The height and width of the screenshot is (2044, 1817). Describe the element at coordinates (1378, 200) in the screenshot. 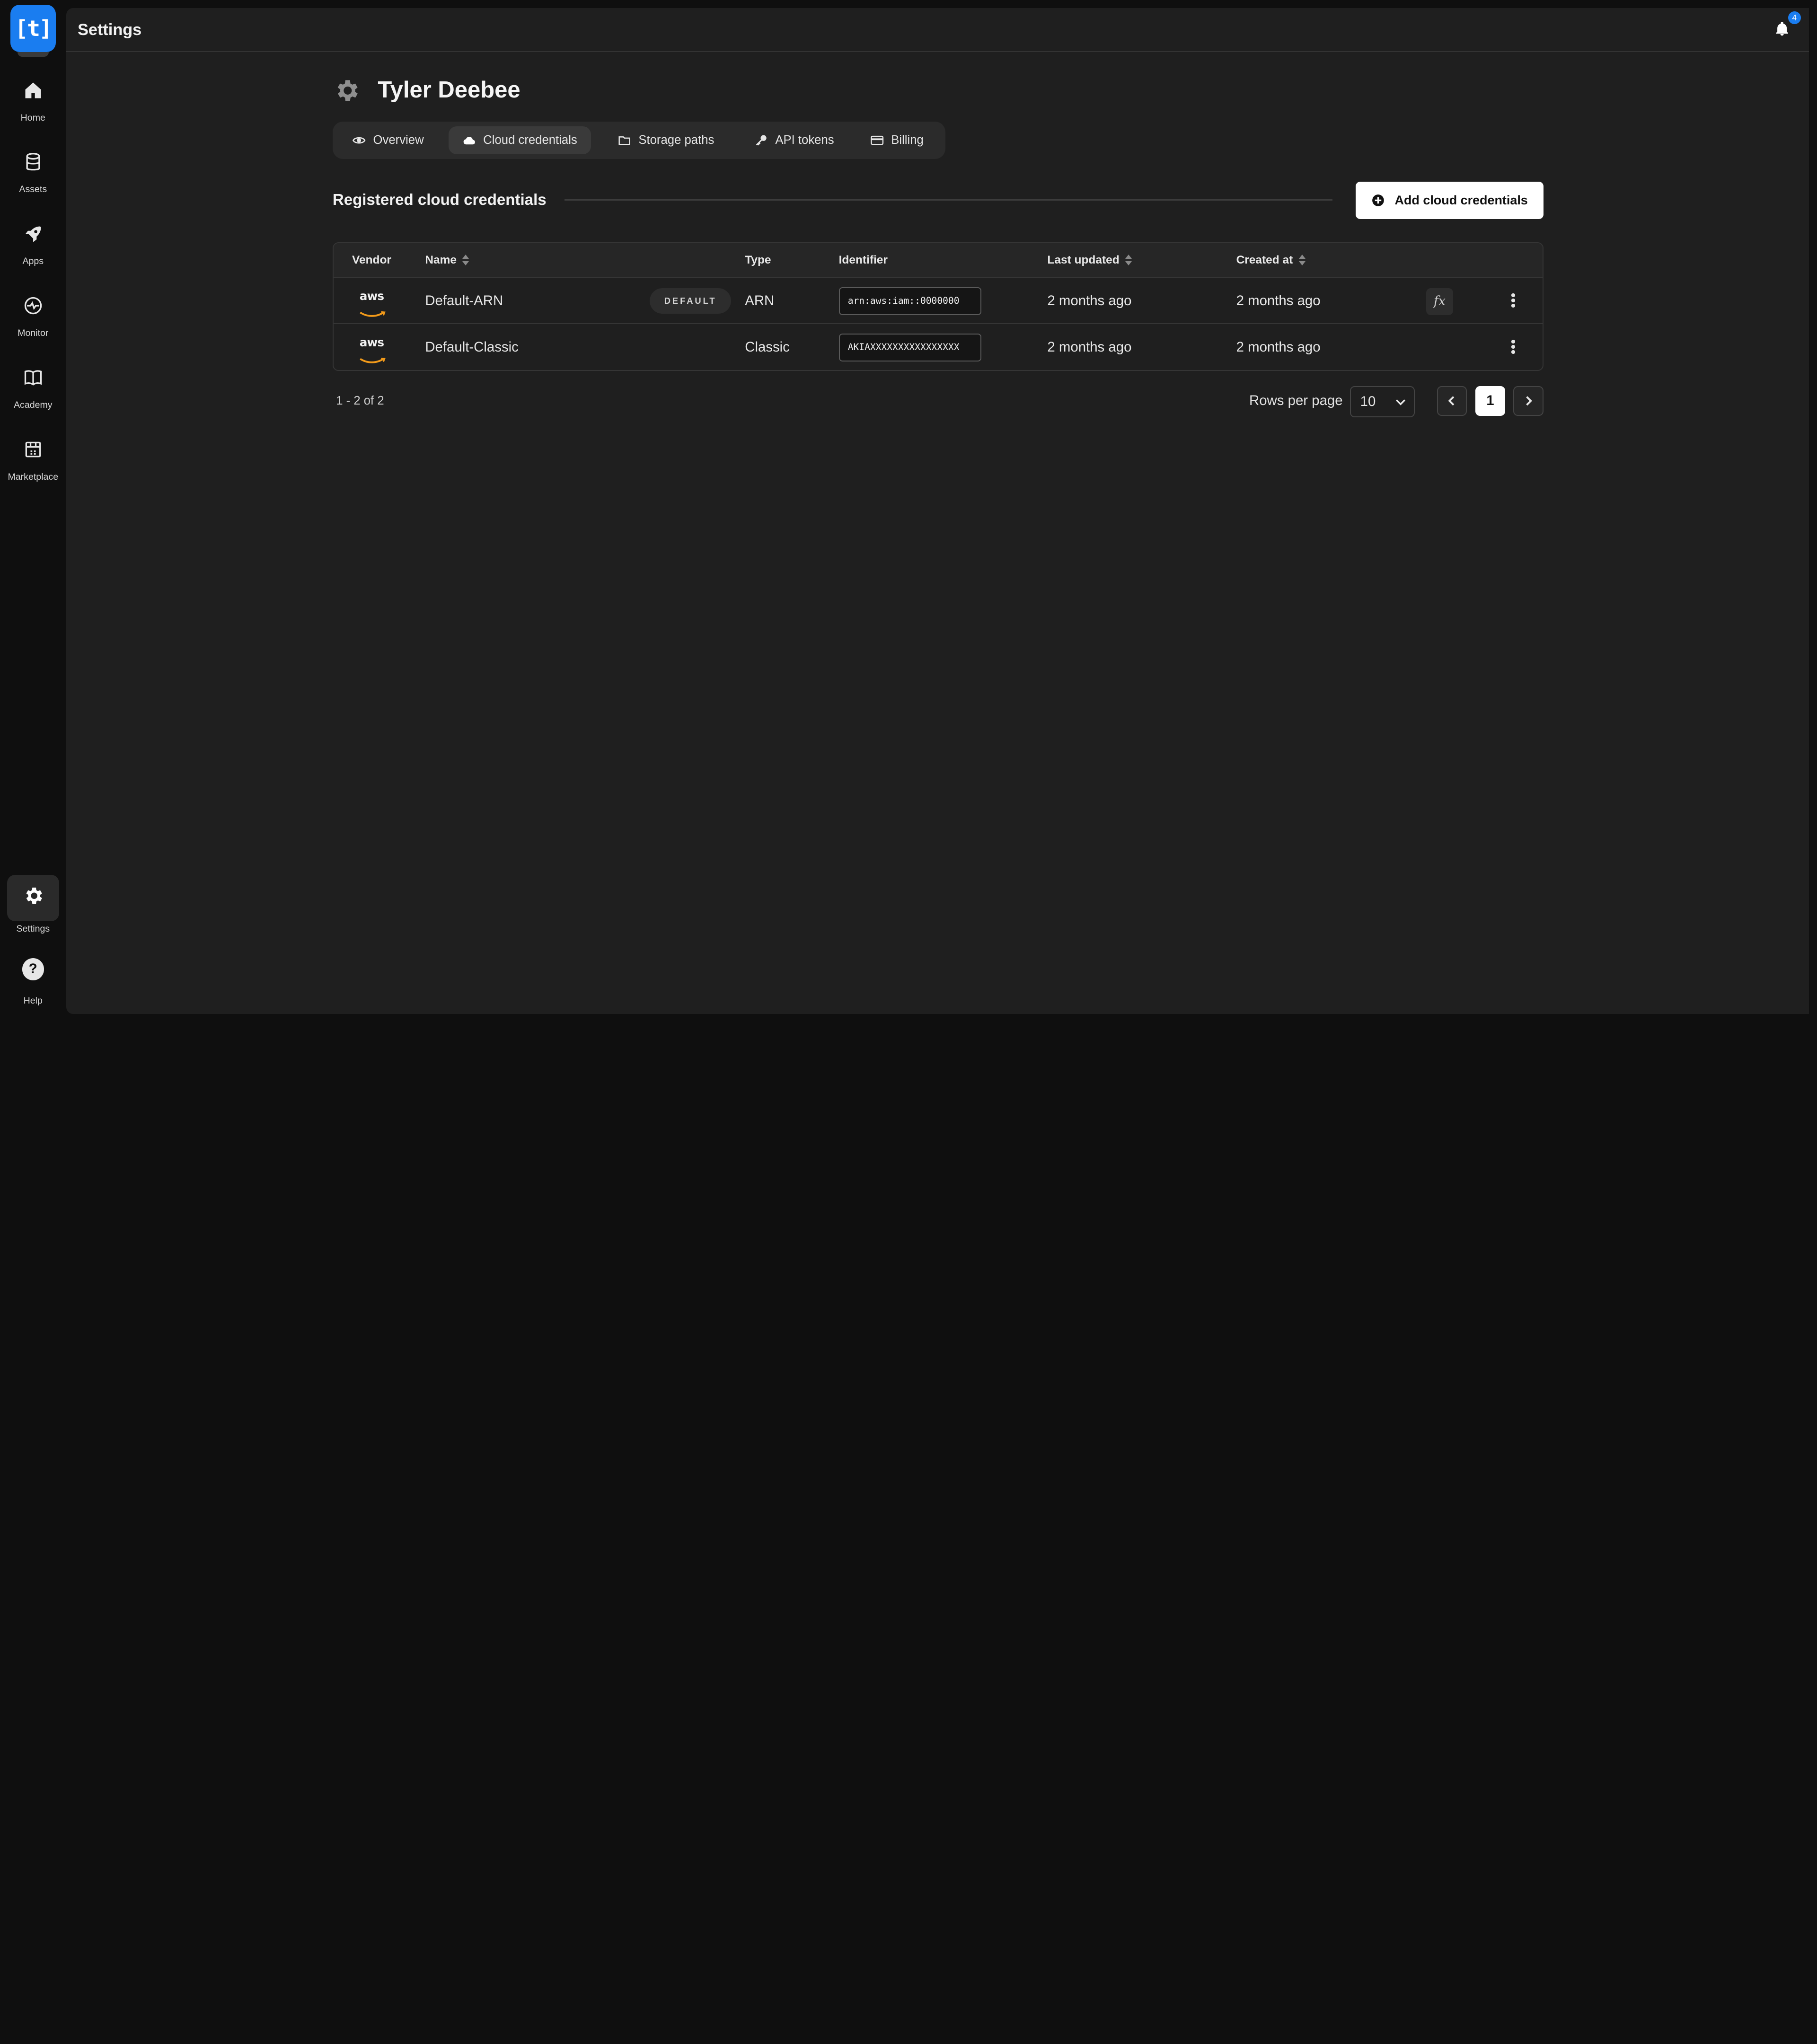

I see `plus-circle-icon` at that location.